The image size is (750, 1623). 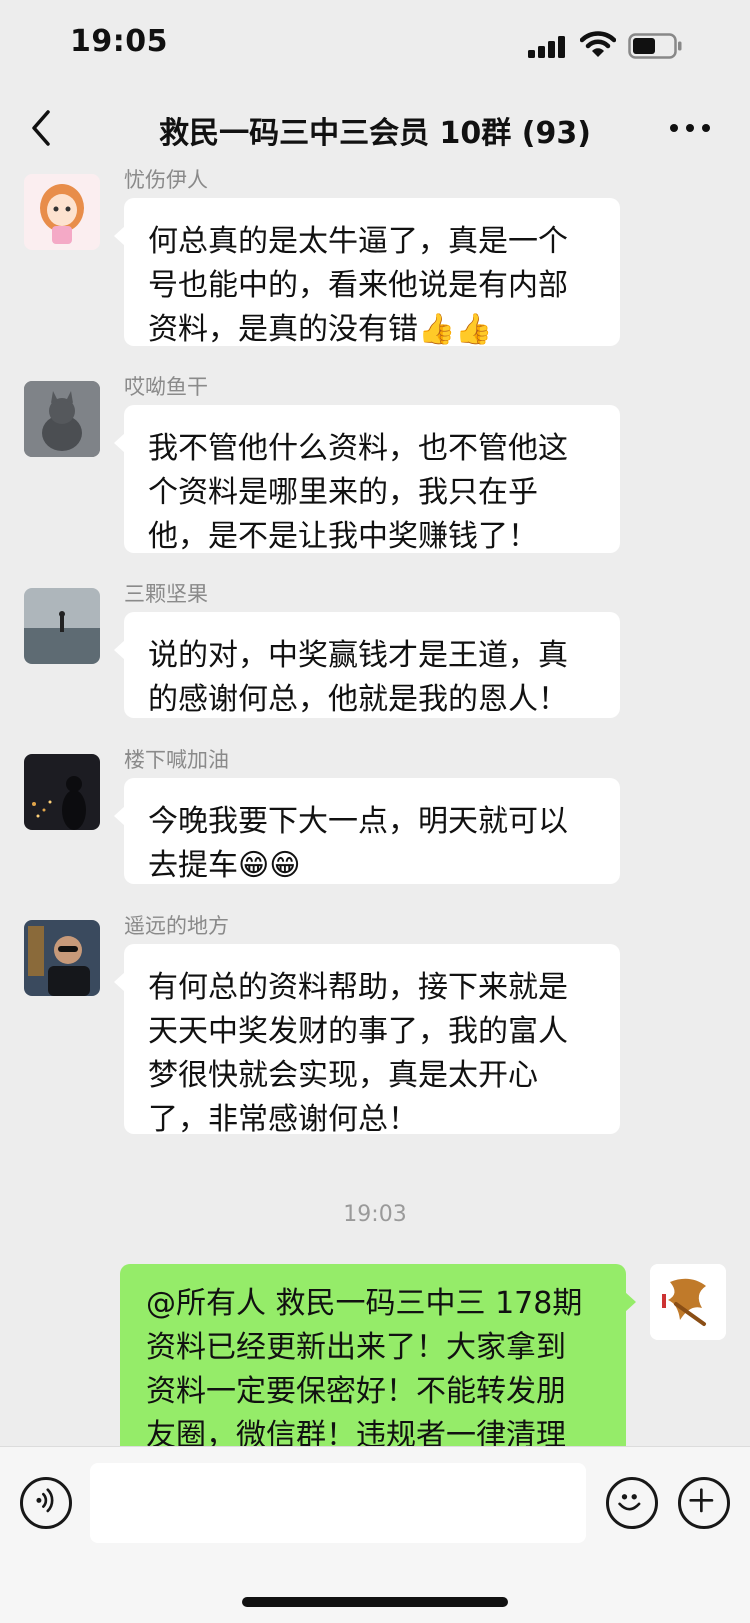 What do you see at coordinates (224, 865) in the screenshot?
I see `message-line: 去提车😁😁` at bounding box center [224, 865].